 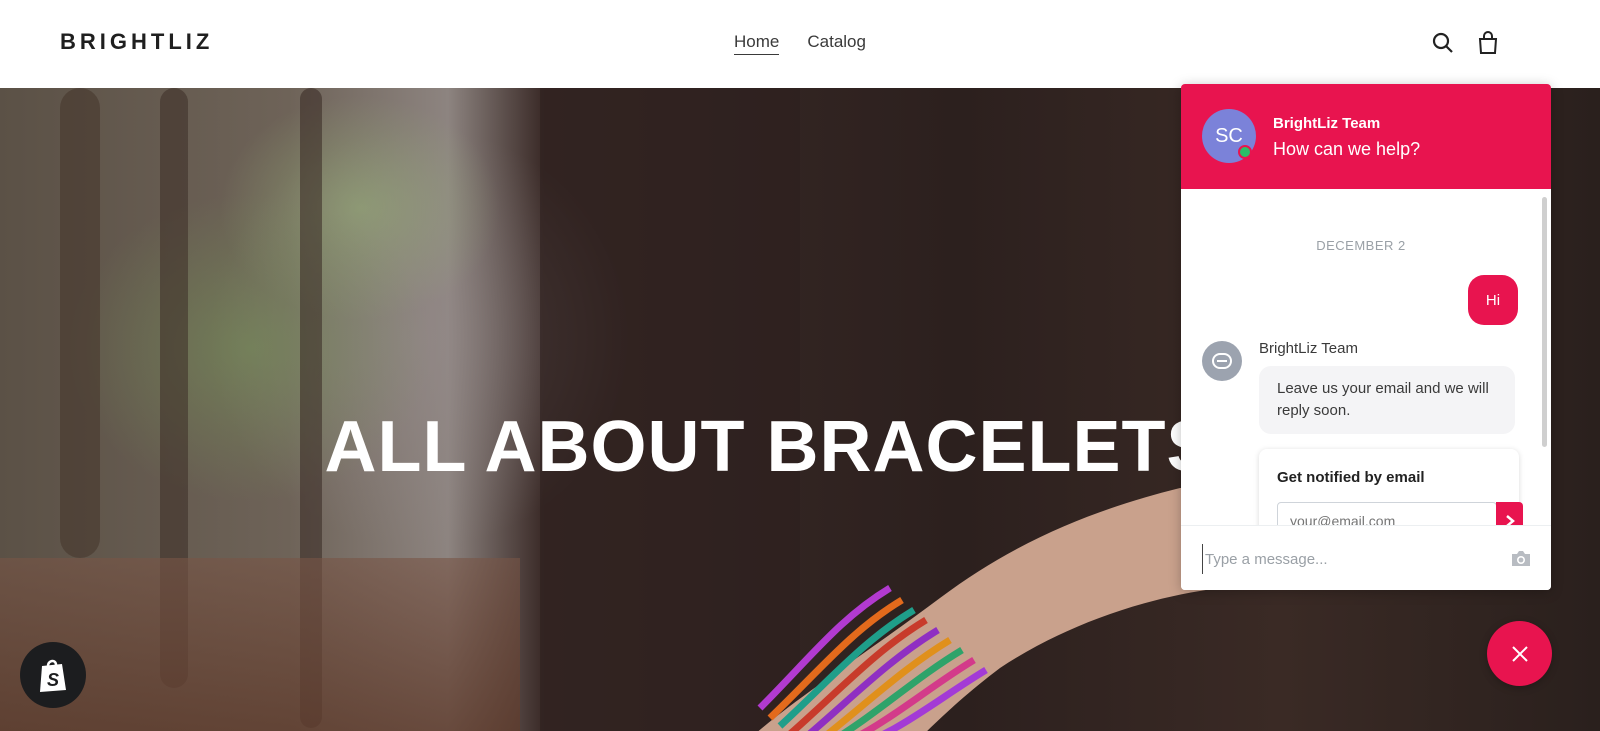 What do you see at coordinates (1391, 487) in the screenshot?
I see `email-notify-card: Get notified by email` at bounding box center [1391, 487].